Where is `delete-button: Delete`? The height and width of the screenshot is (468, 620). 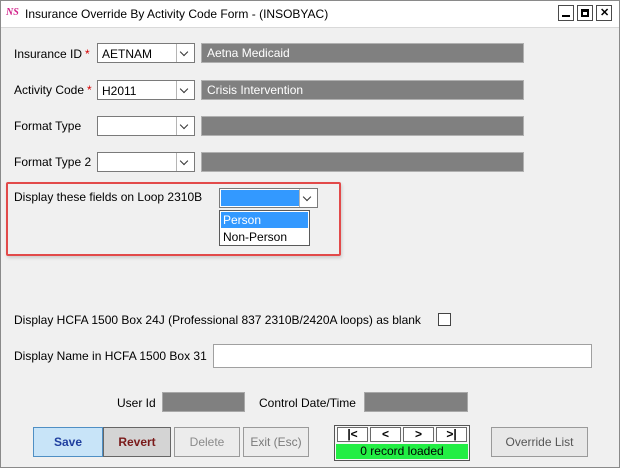 delete-button: Delete is located at coordinates (207, 442).